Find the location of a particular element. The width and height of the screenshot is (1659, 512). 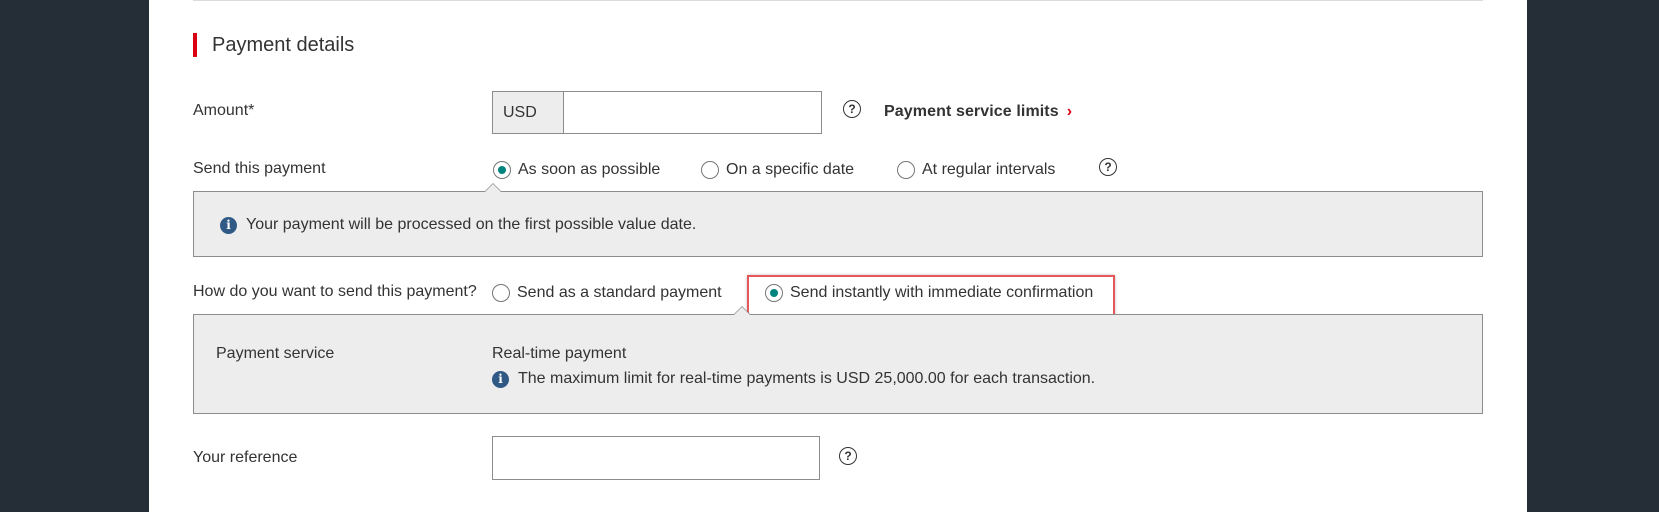

radio-as-soon-as-possible: As soon as possible is located at coordinates (576, 170).